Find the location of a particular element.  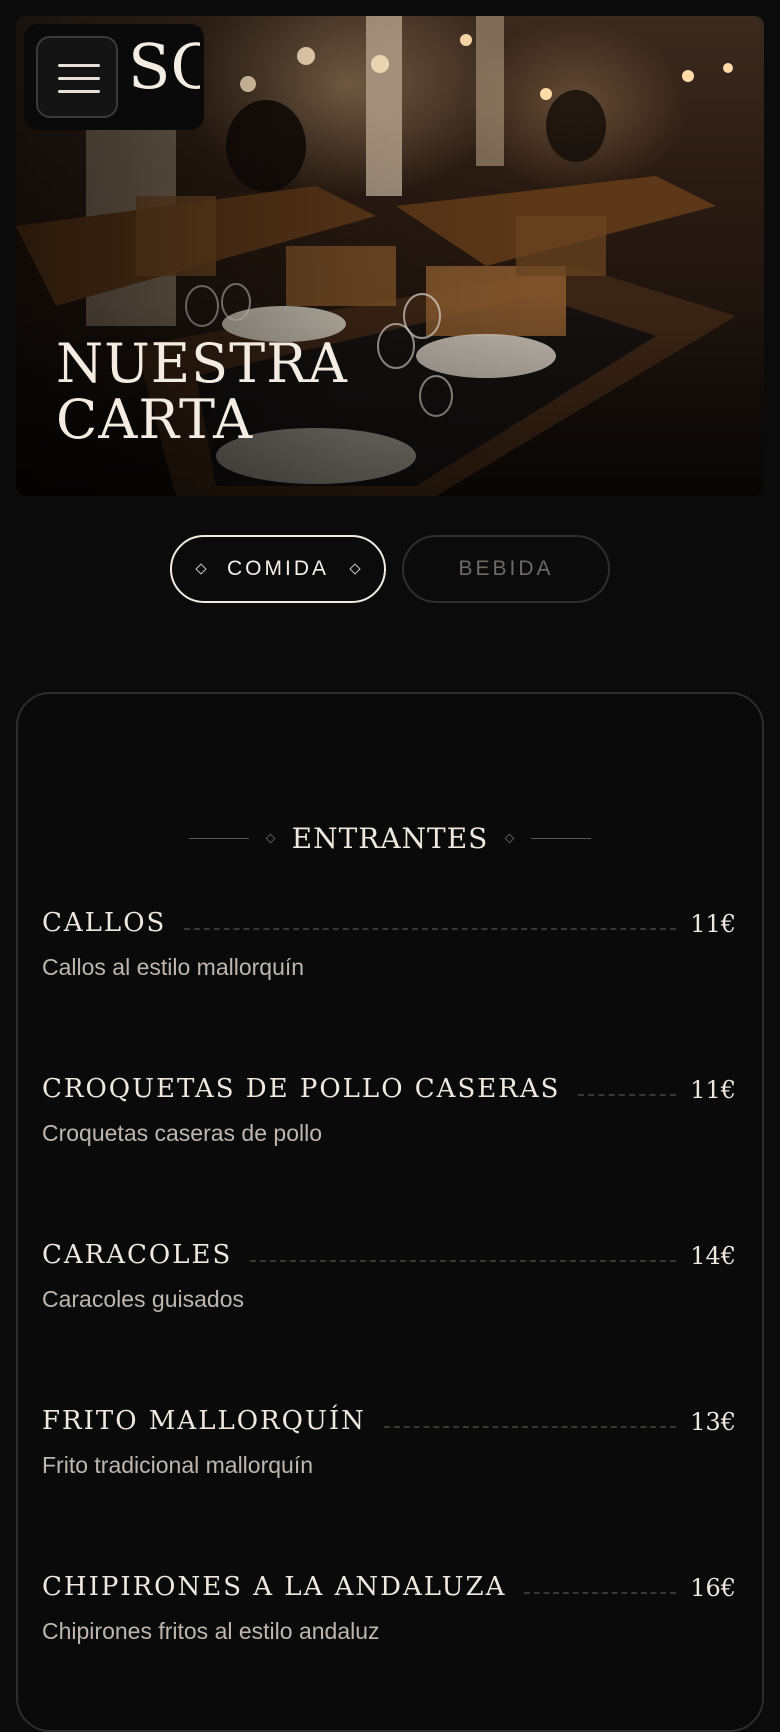

menu-item-description: Frito tradicional mallorquín is located at coordinates (178, 1465).